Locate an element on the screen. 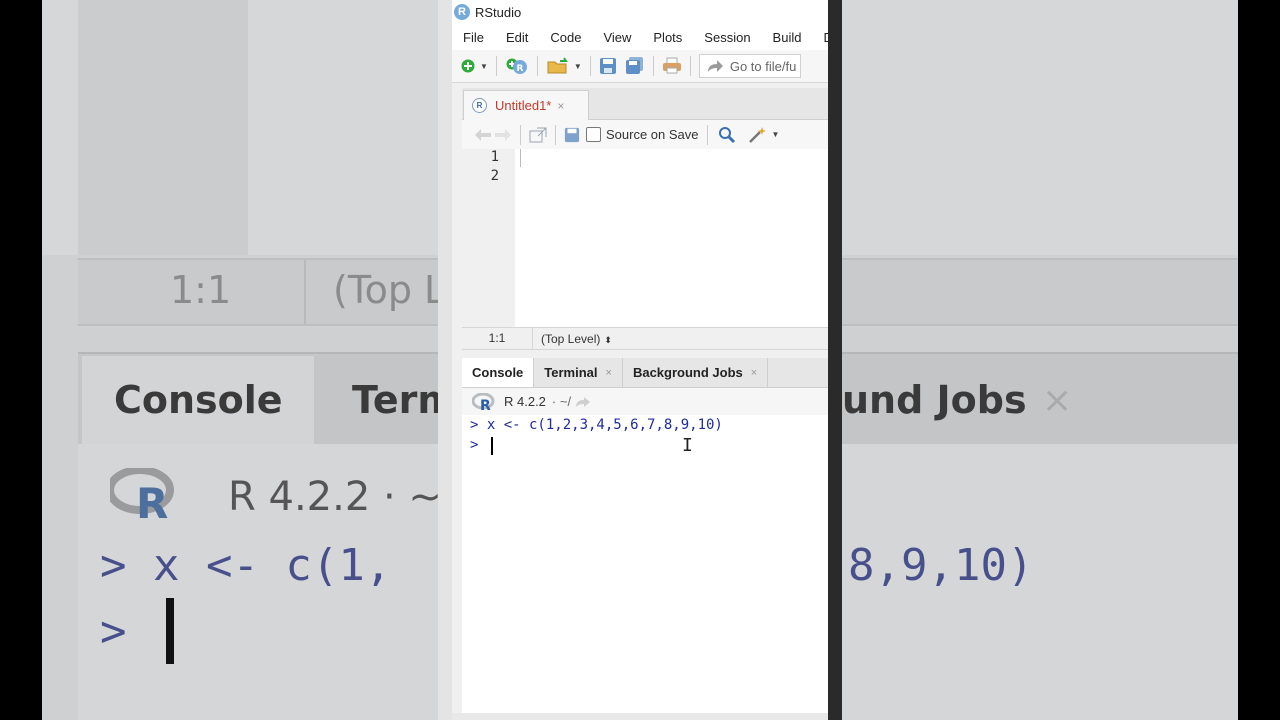 This screenshot has height=720, width=1280. search-icon is located at coordinates (726, 134).